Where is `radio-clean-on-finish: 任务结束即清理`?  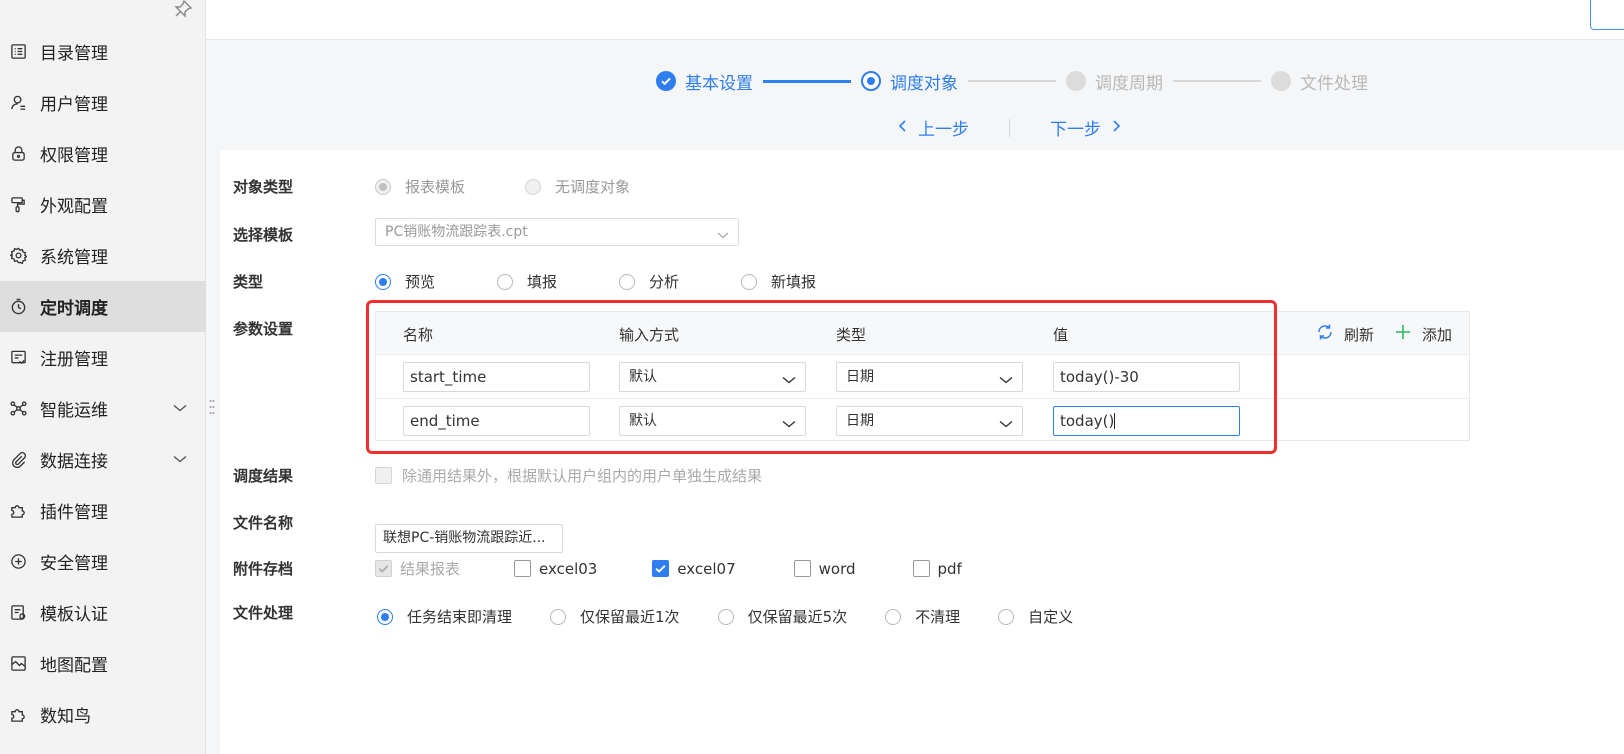 radio-clean-on-finish: 任务结束即清理 is located at coordinates (444, 616).